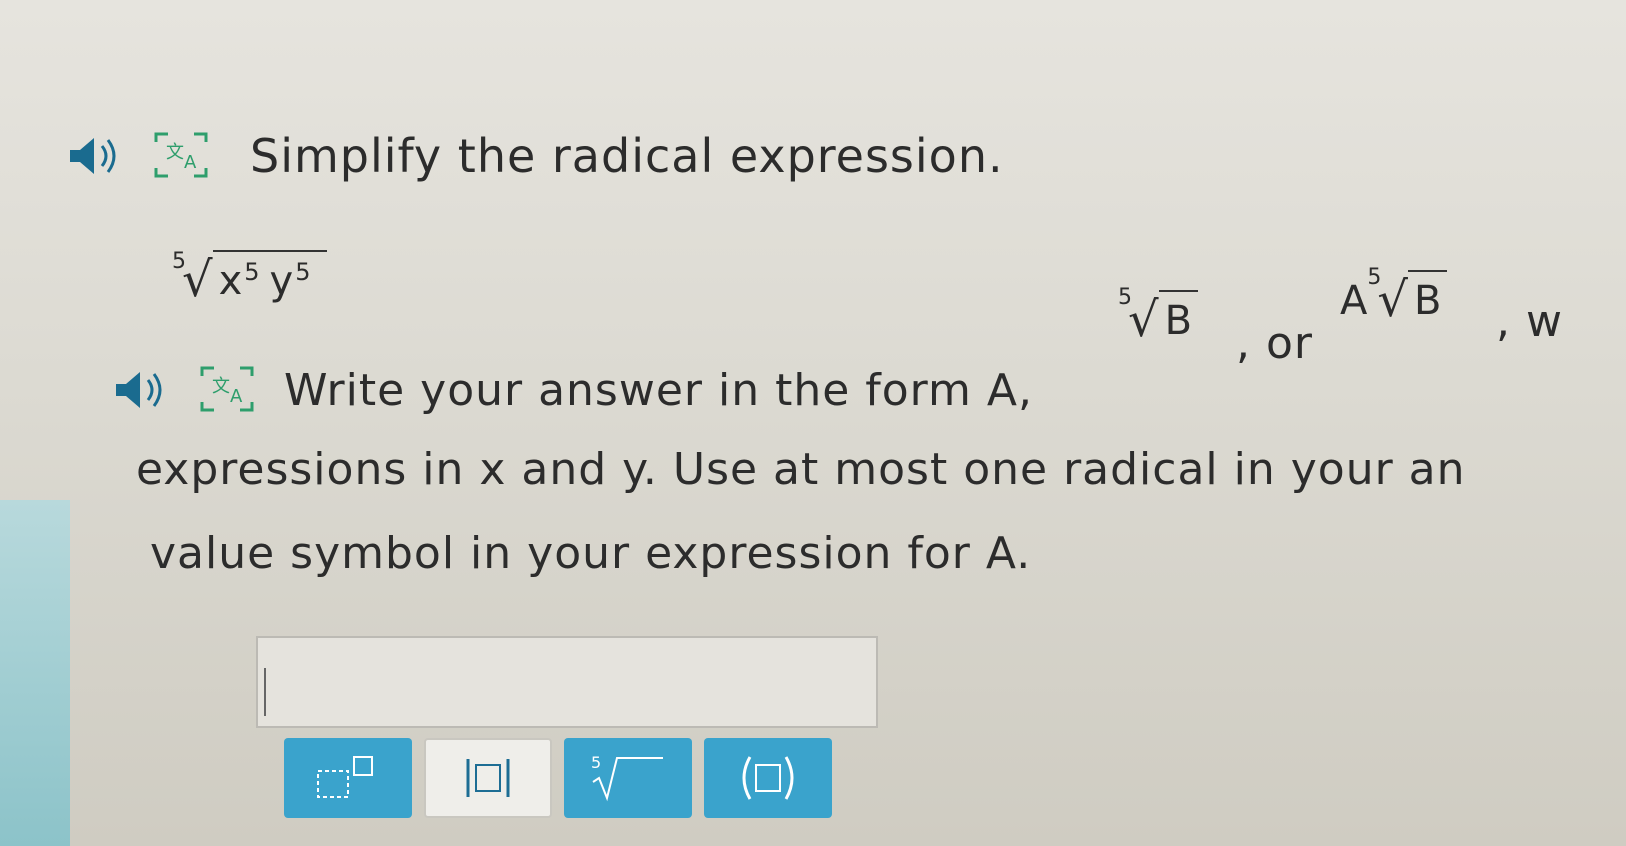  I want to click on instruction-row: 文 A Write your answer in the form A,, so click(572, 390).